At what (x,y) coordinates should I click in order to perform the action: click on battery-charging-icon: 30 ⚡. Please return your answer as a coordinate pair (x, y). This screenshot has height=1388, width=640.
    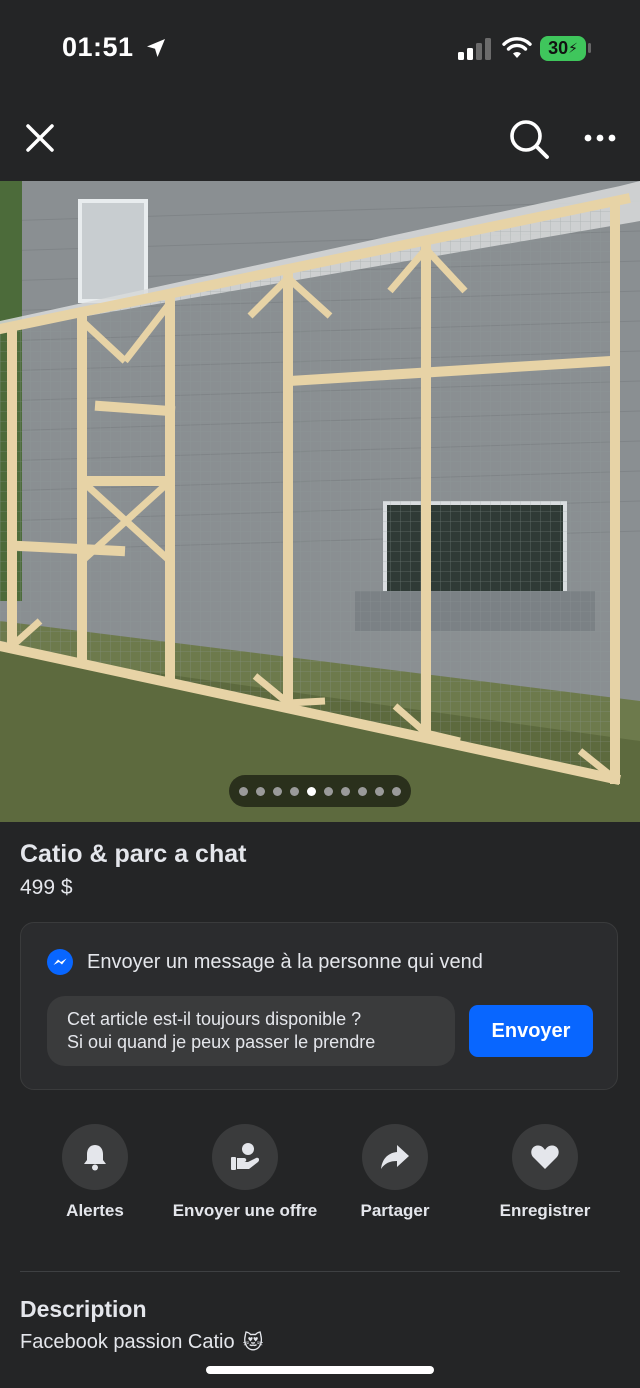
    Looking at the image, I should click on (563, 48).